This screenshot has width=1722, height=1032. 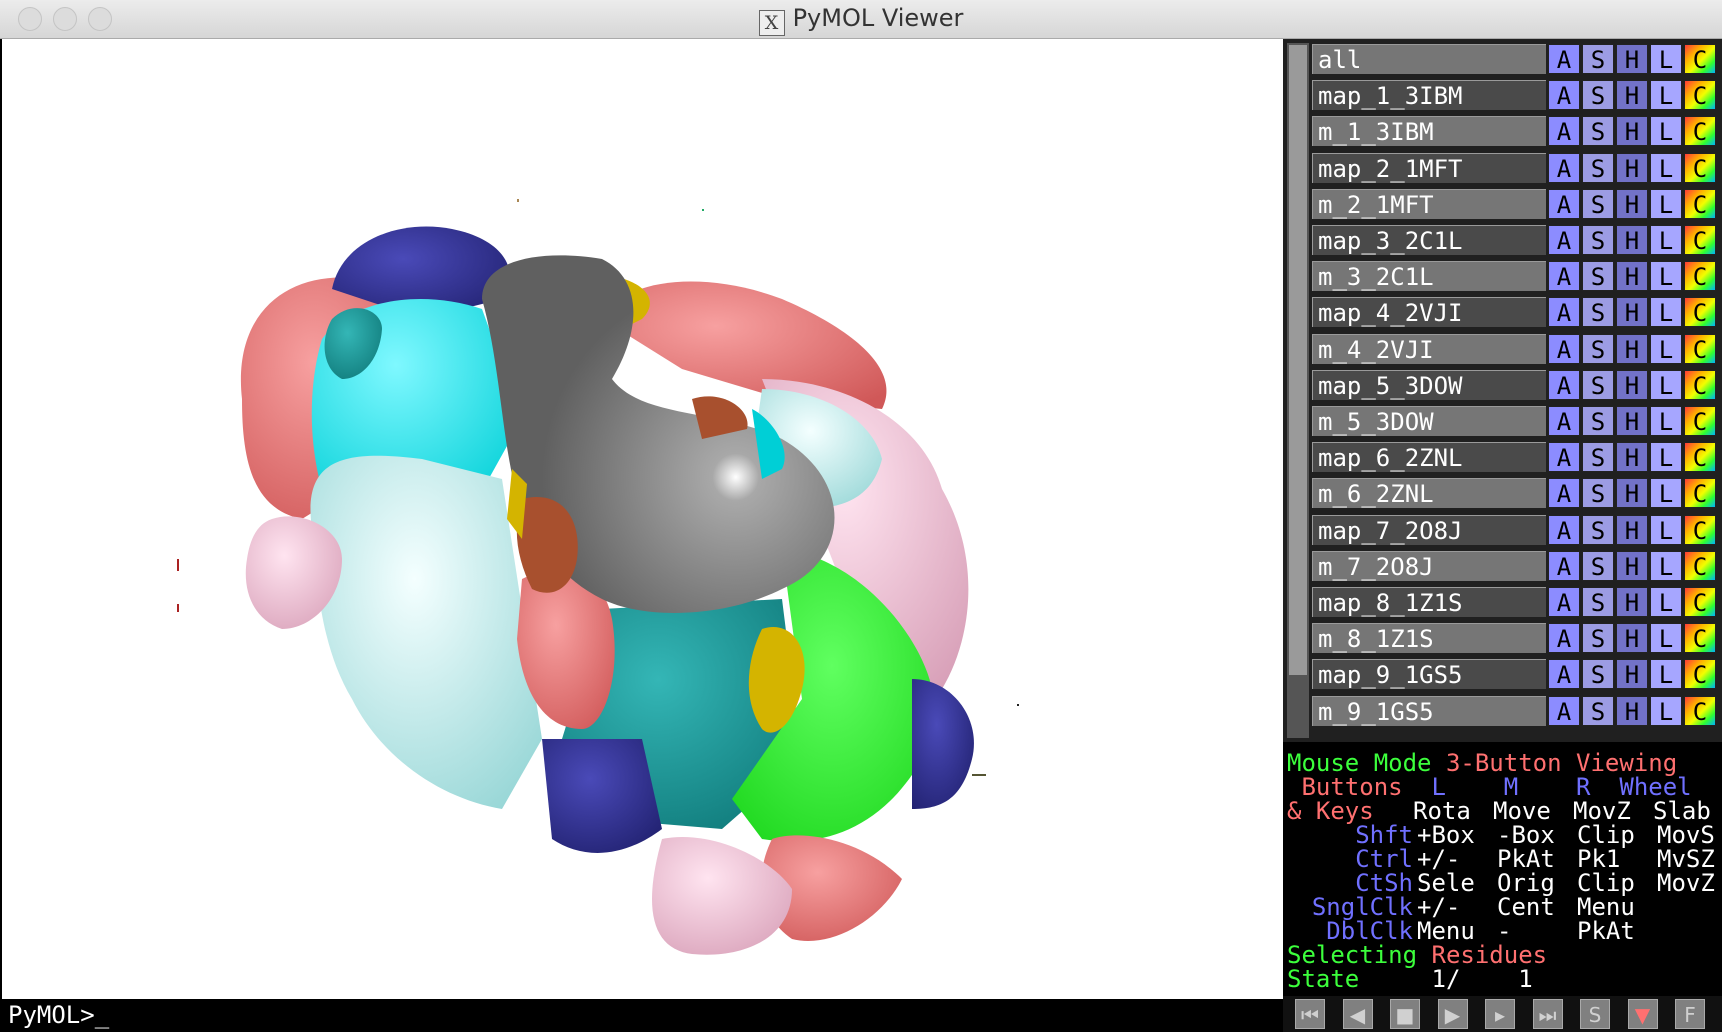 I want to click on object-row: map_9_1GS5 A S H L C, so click(x=1517, y=674).